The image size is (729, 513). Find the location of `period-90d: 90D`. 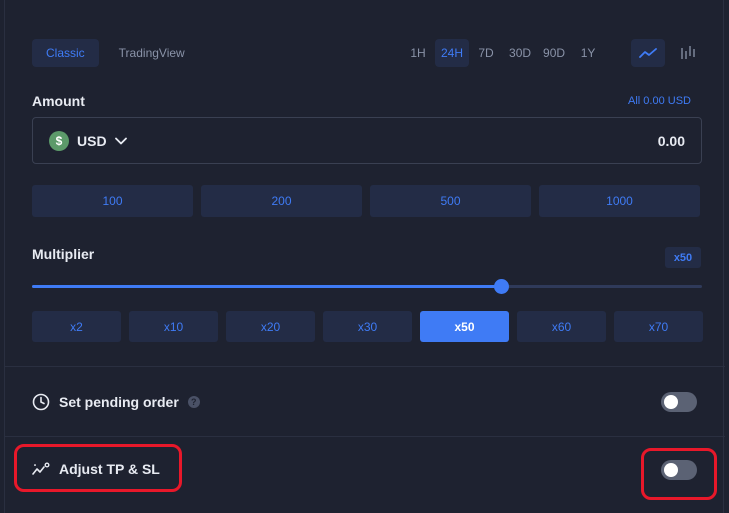

period-90d: 90D is located at coordinates (554, 53).